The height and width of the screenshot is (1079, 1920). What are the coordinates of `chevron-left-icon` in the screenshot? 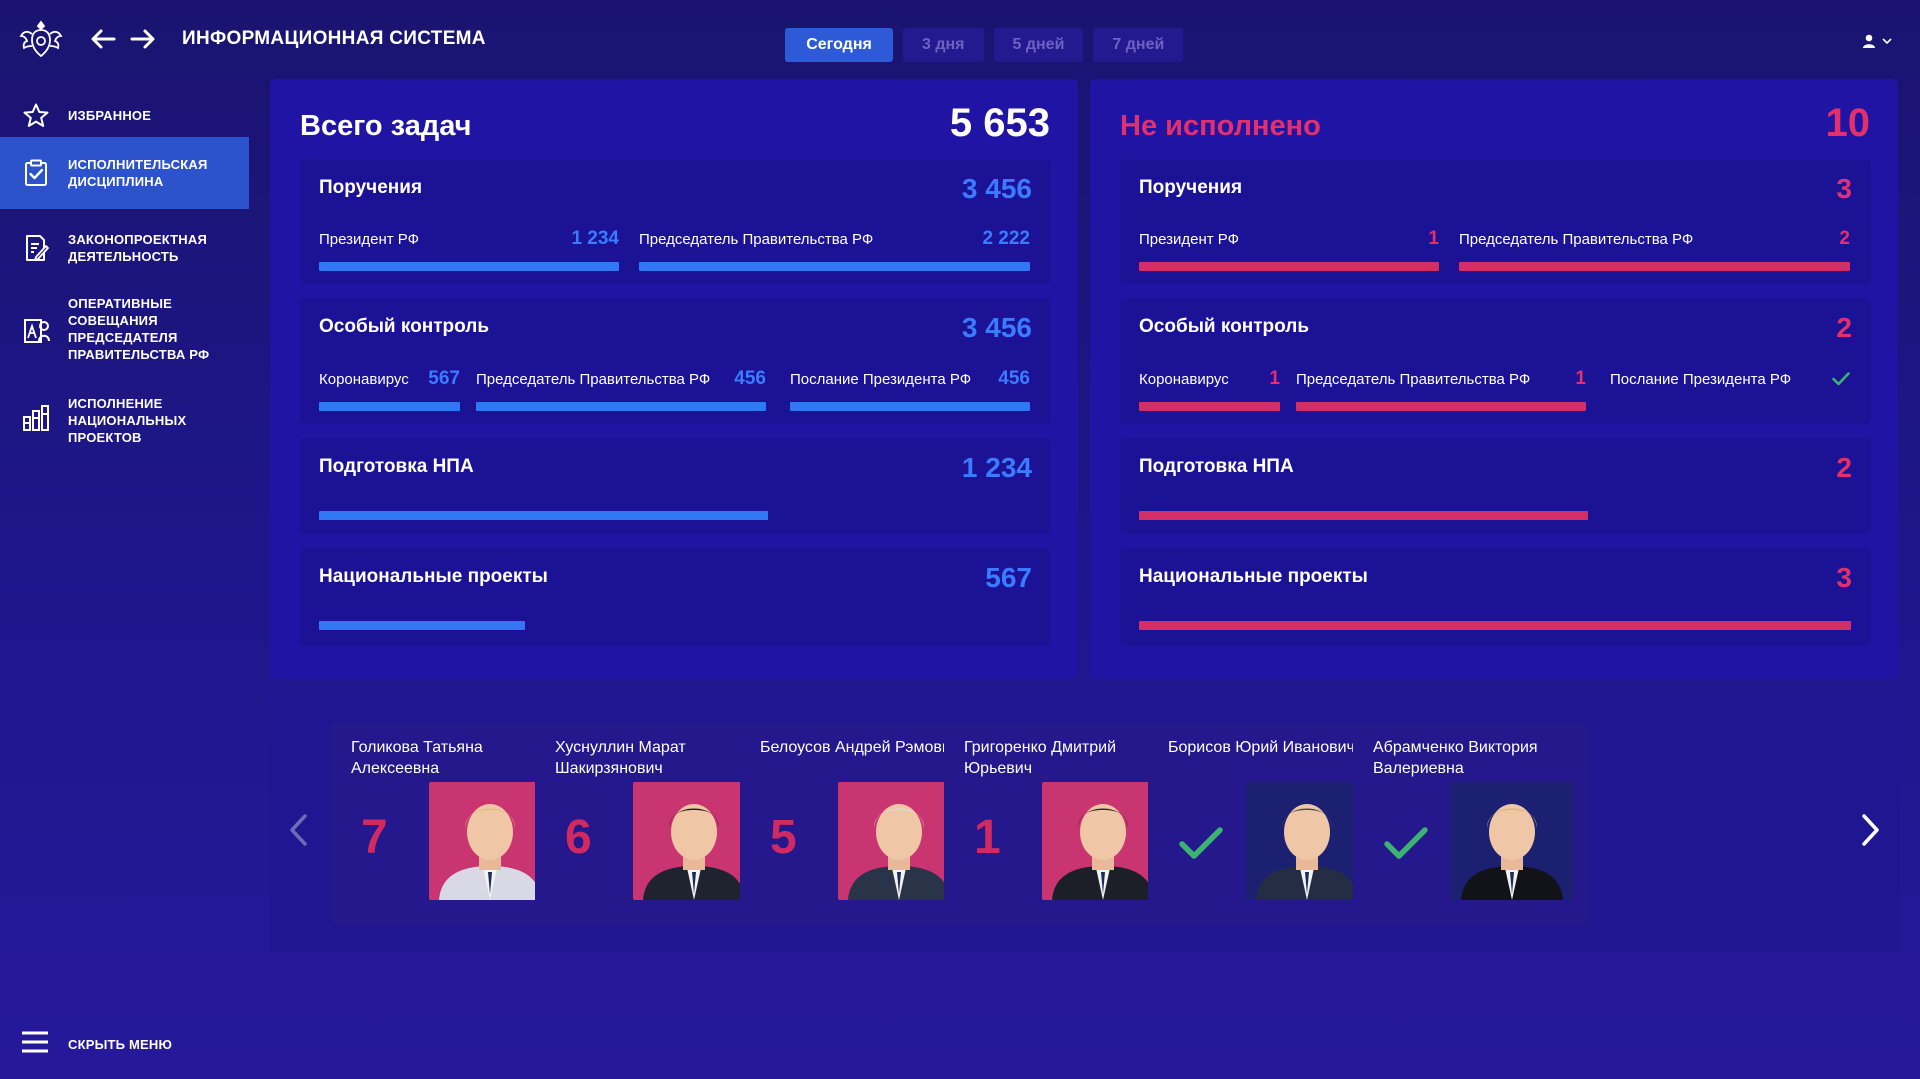 It's located at (298, 830).